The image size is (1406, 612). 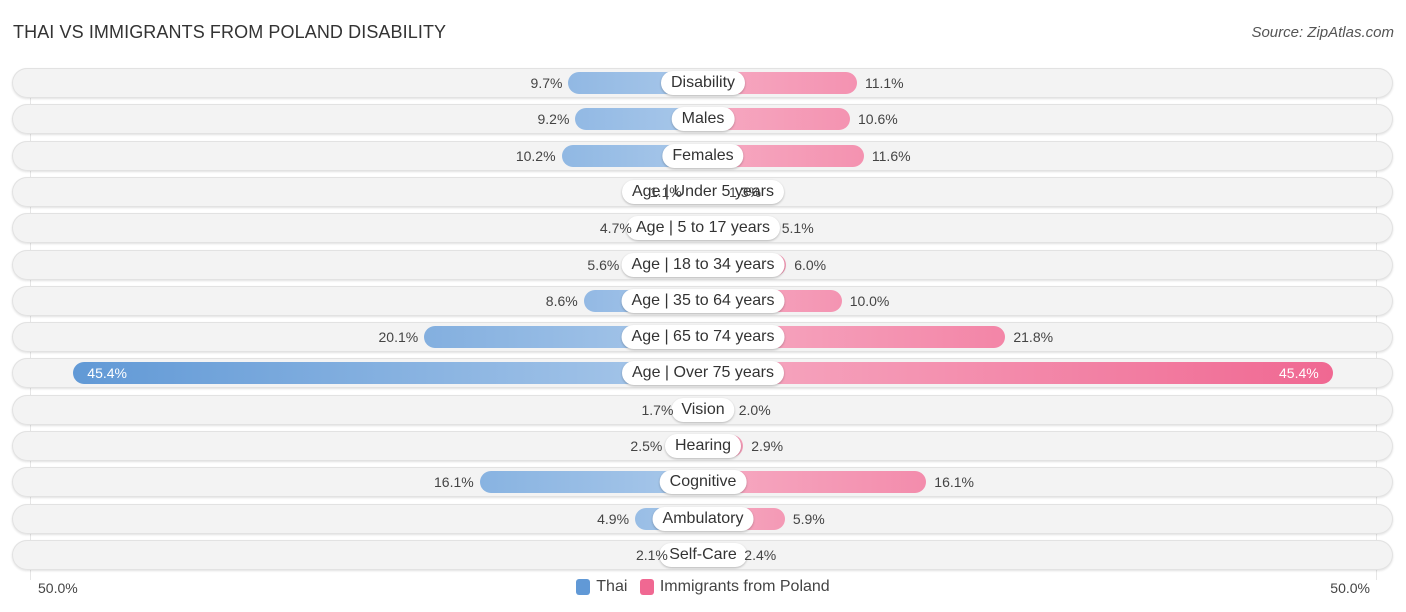 I want to click on chart-row: Ambulatory 4.9% 5.9%, so click(x=702, y=518).